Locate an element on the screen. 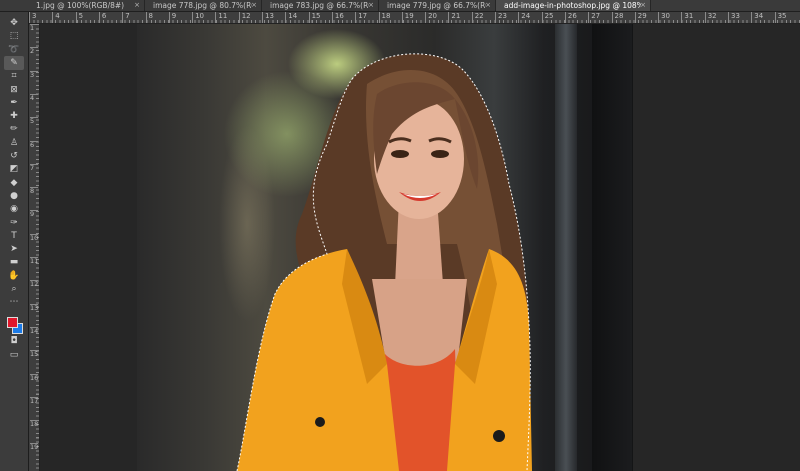 The height and width of the screenshot is (471, 800). document-tab: 1.jpg @ 100%(RGB/8#) × is located at coordinates (86, 5).